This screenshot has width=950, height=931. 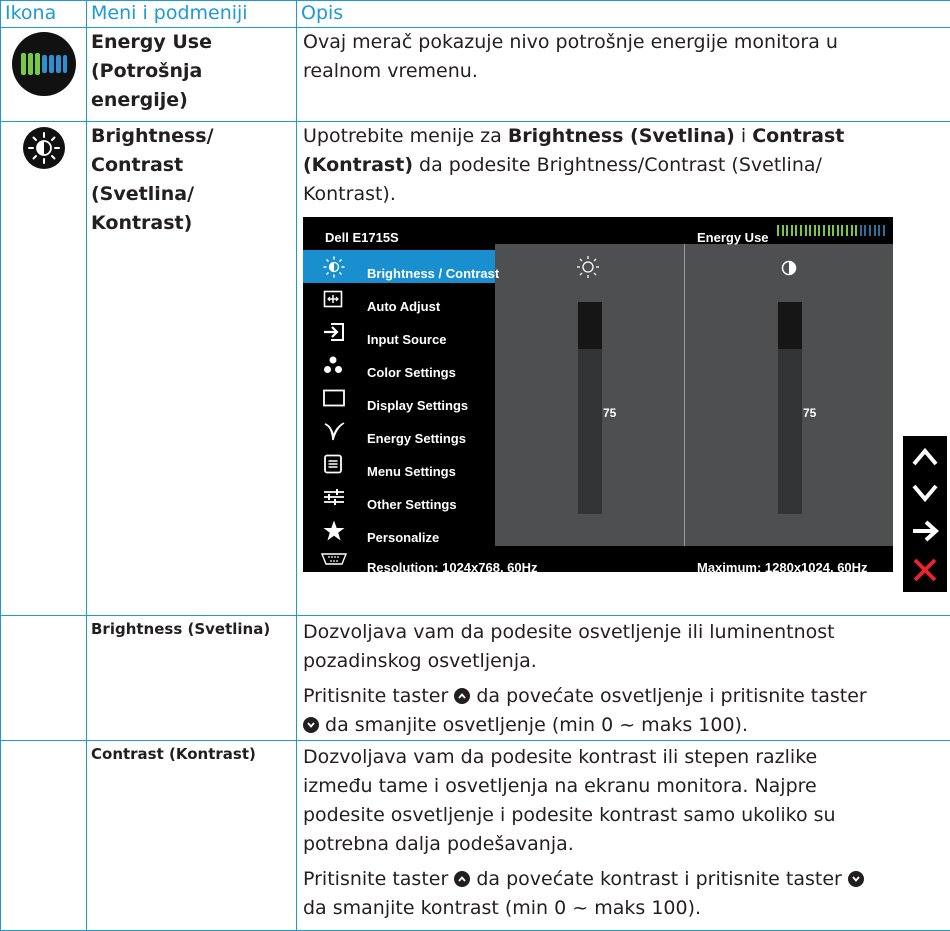 What do you see at coordinates (333, 266) in the screenshot?
I see `sun-icon` at bounding box center [333, 266].